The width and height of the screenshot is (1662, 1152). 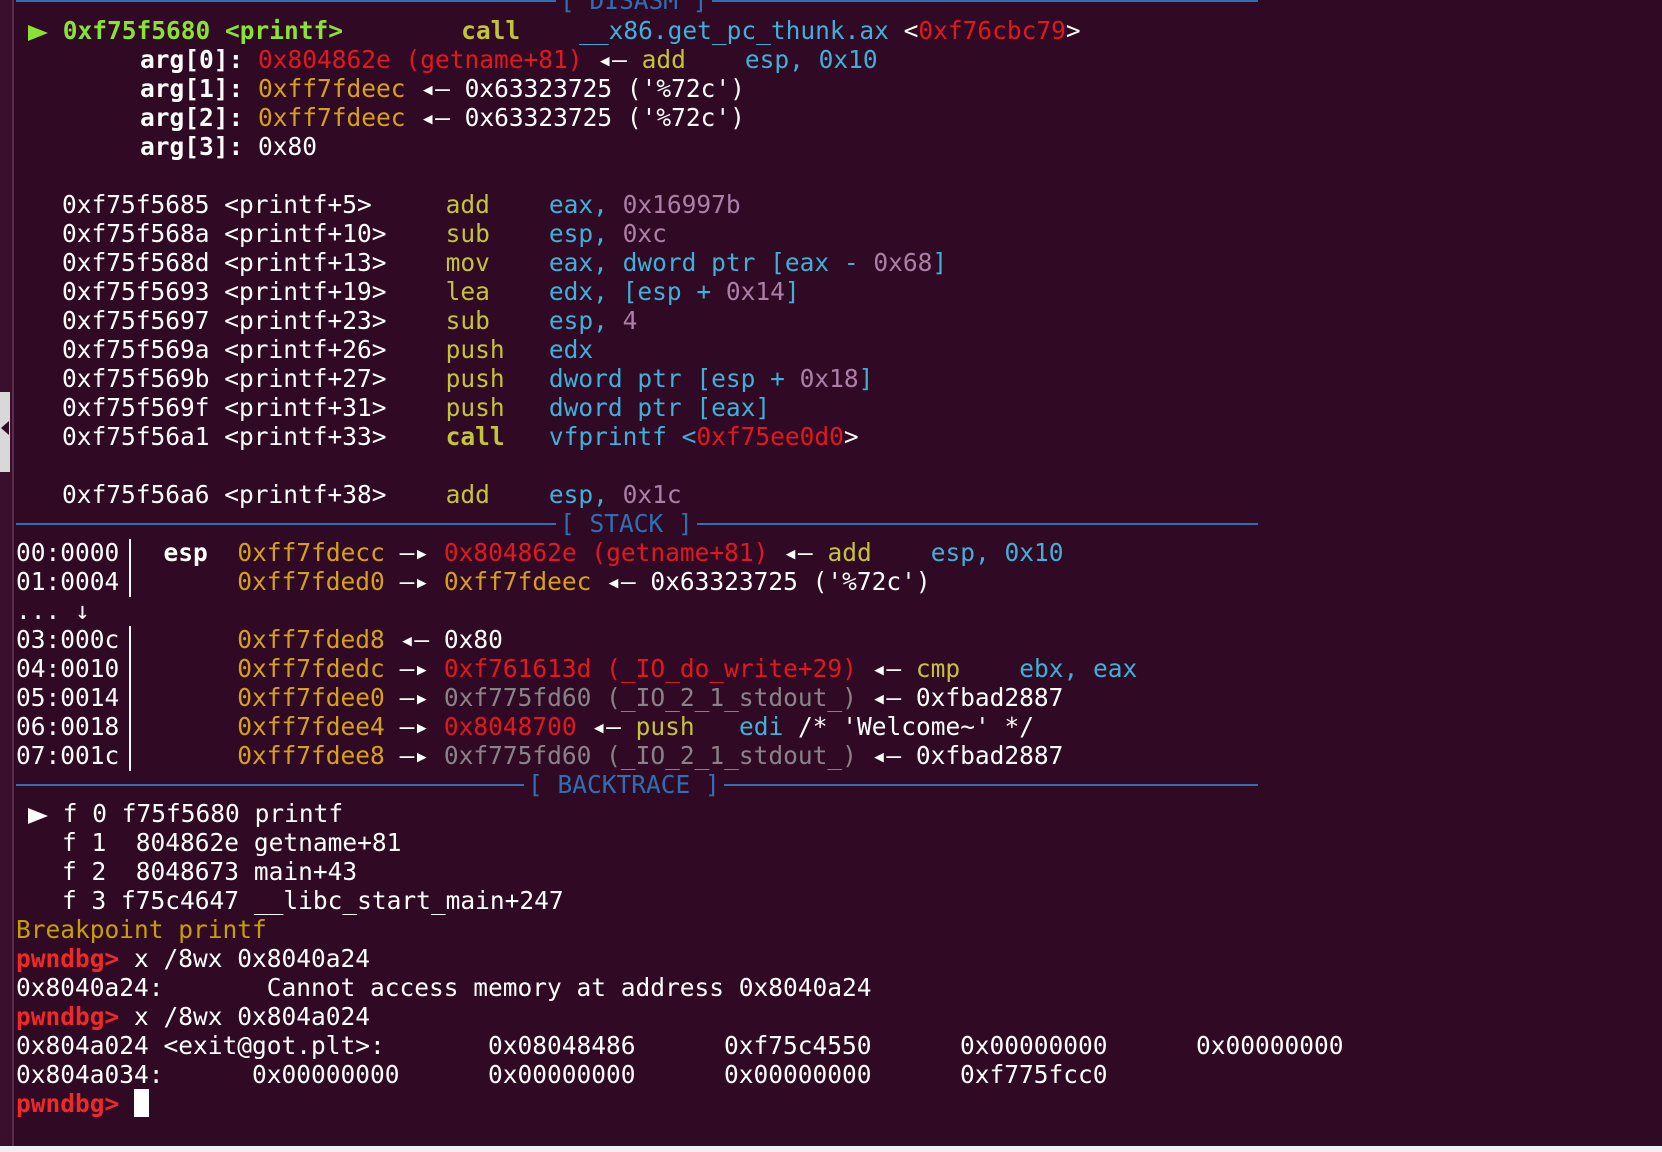 What do you see at coordinates (940, 262) in the screenshot?
I see `instr-operand-close: ]` at bounding box center [940, 262].